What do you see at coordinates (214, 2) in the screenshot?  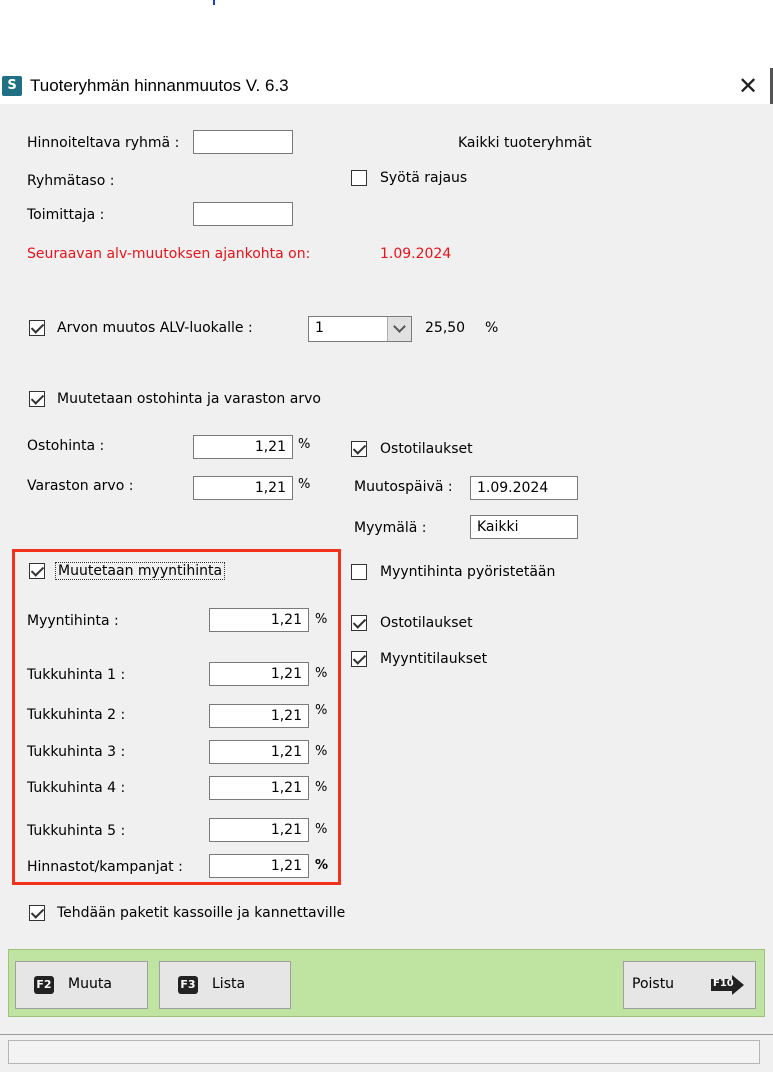 I see `top-marker` at bounding box center [214, 2].